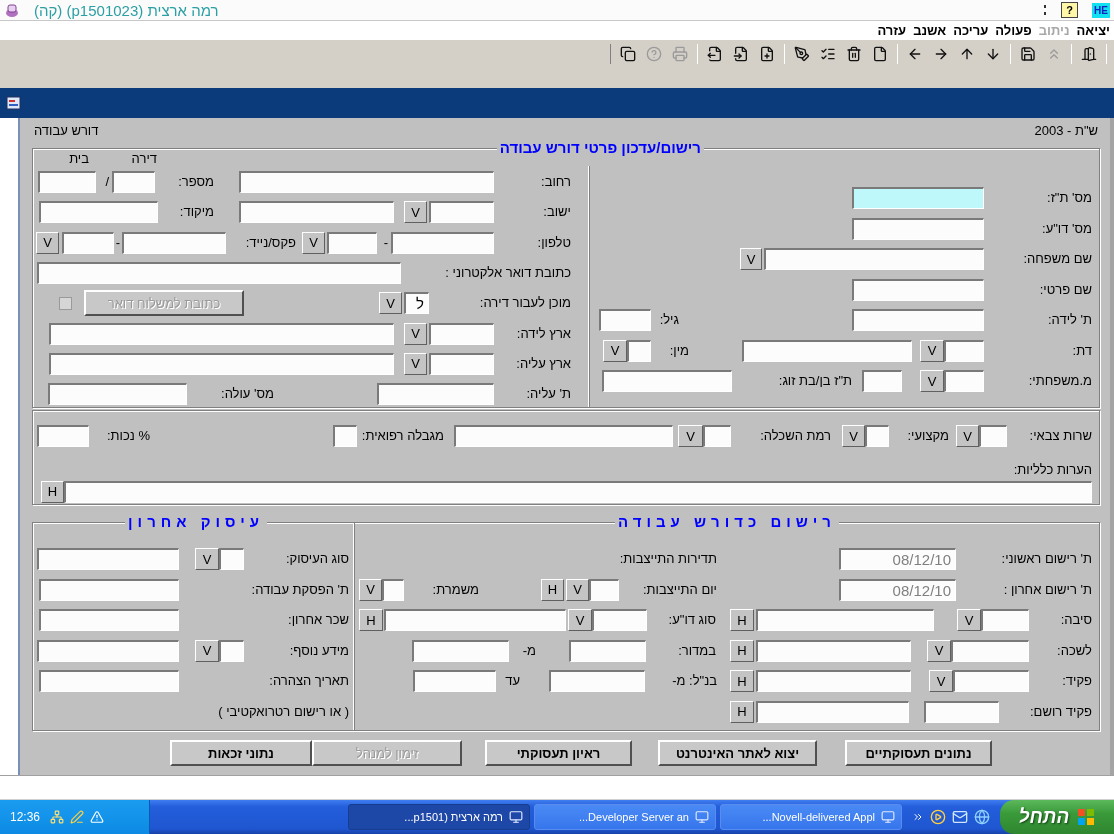 The image size is (1114, 834). I want to click on copy-icon, so click(628, 54).